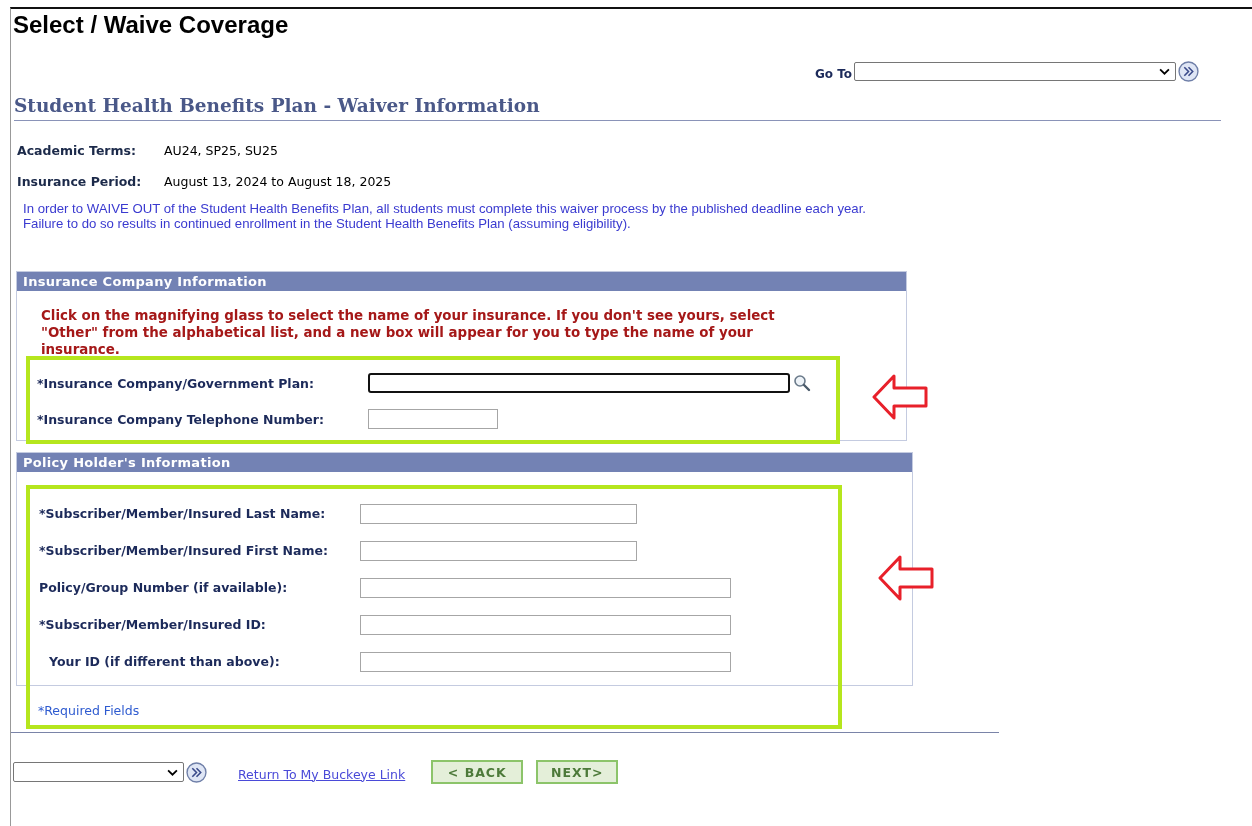 This screenshot has width=1252, height=826. Describe the element at coordinates (176, 383) in the screenshot. I see `field-label: *Insurance Company/Government Plan:` at that location.